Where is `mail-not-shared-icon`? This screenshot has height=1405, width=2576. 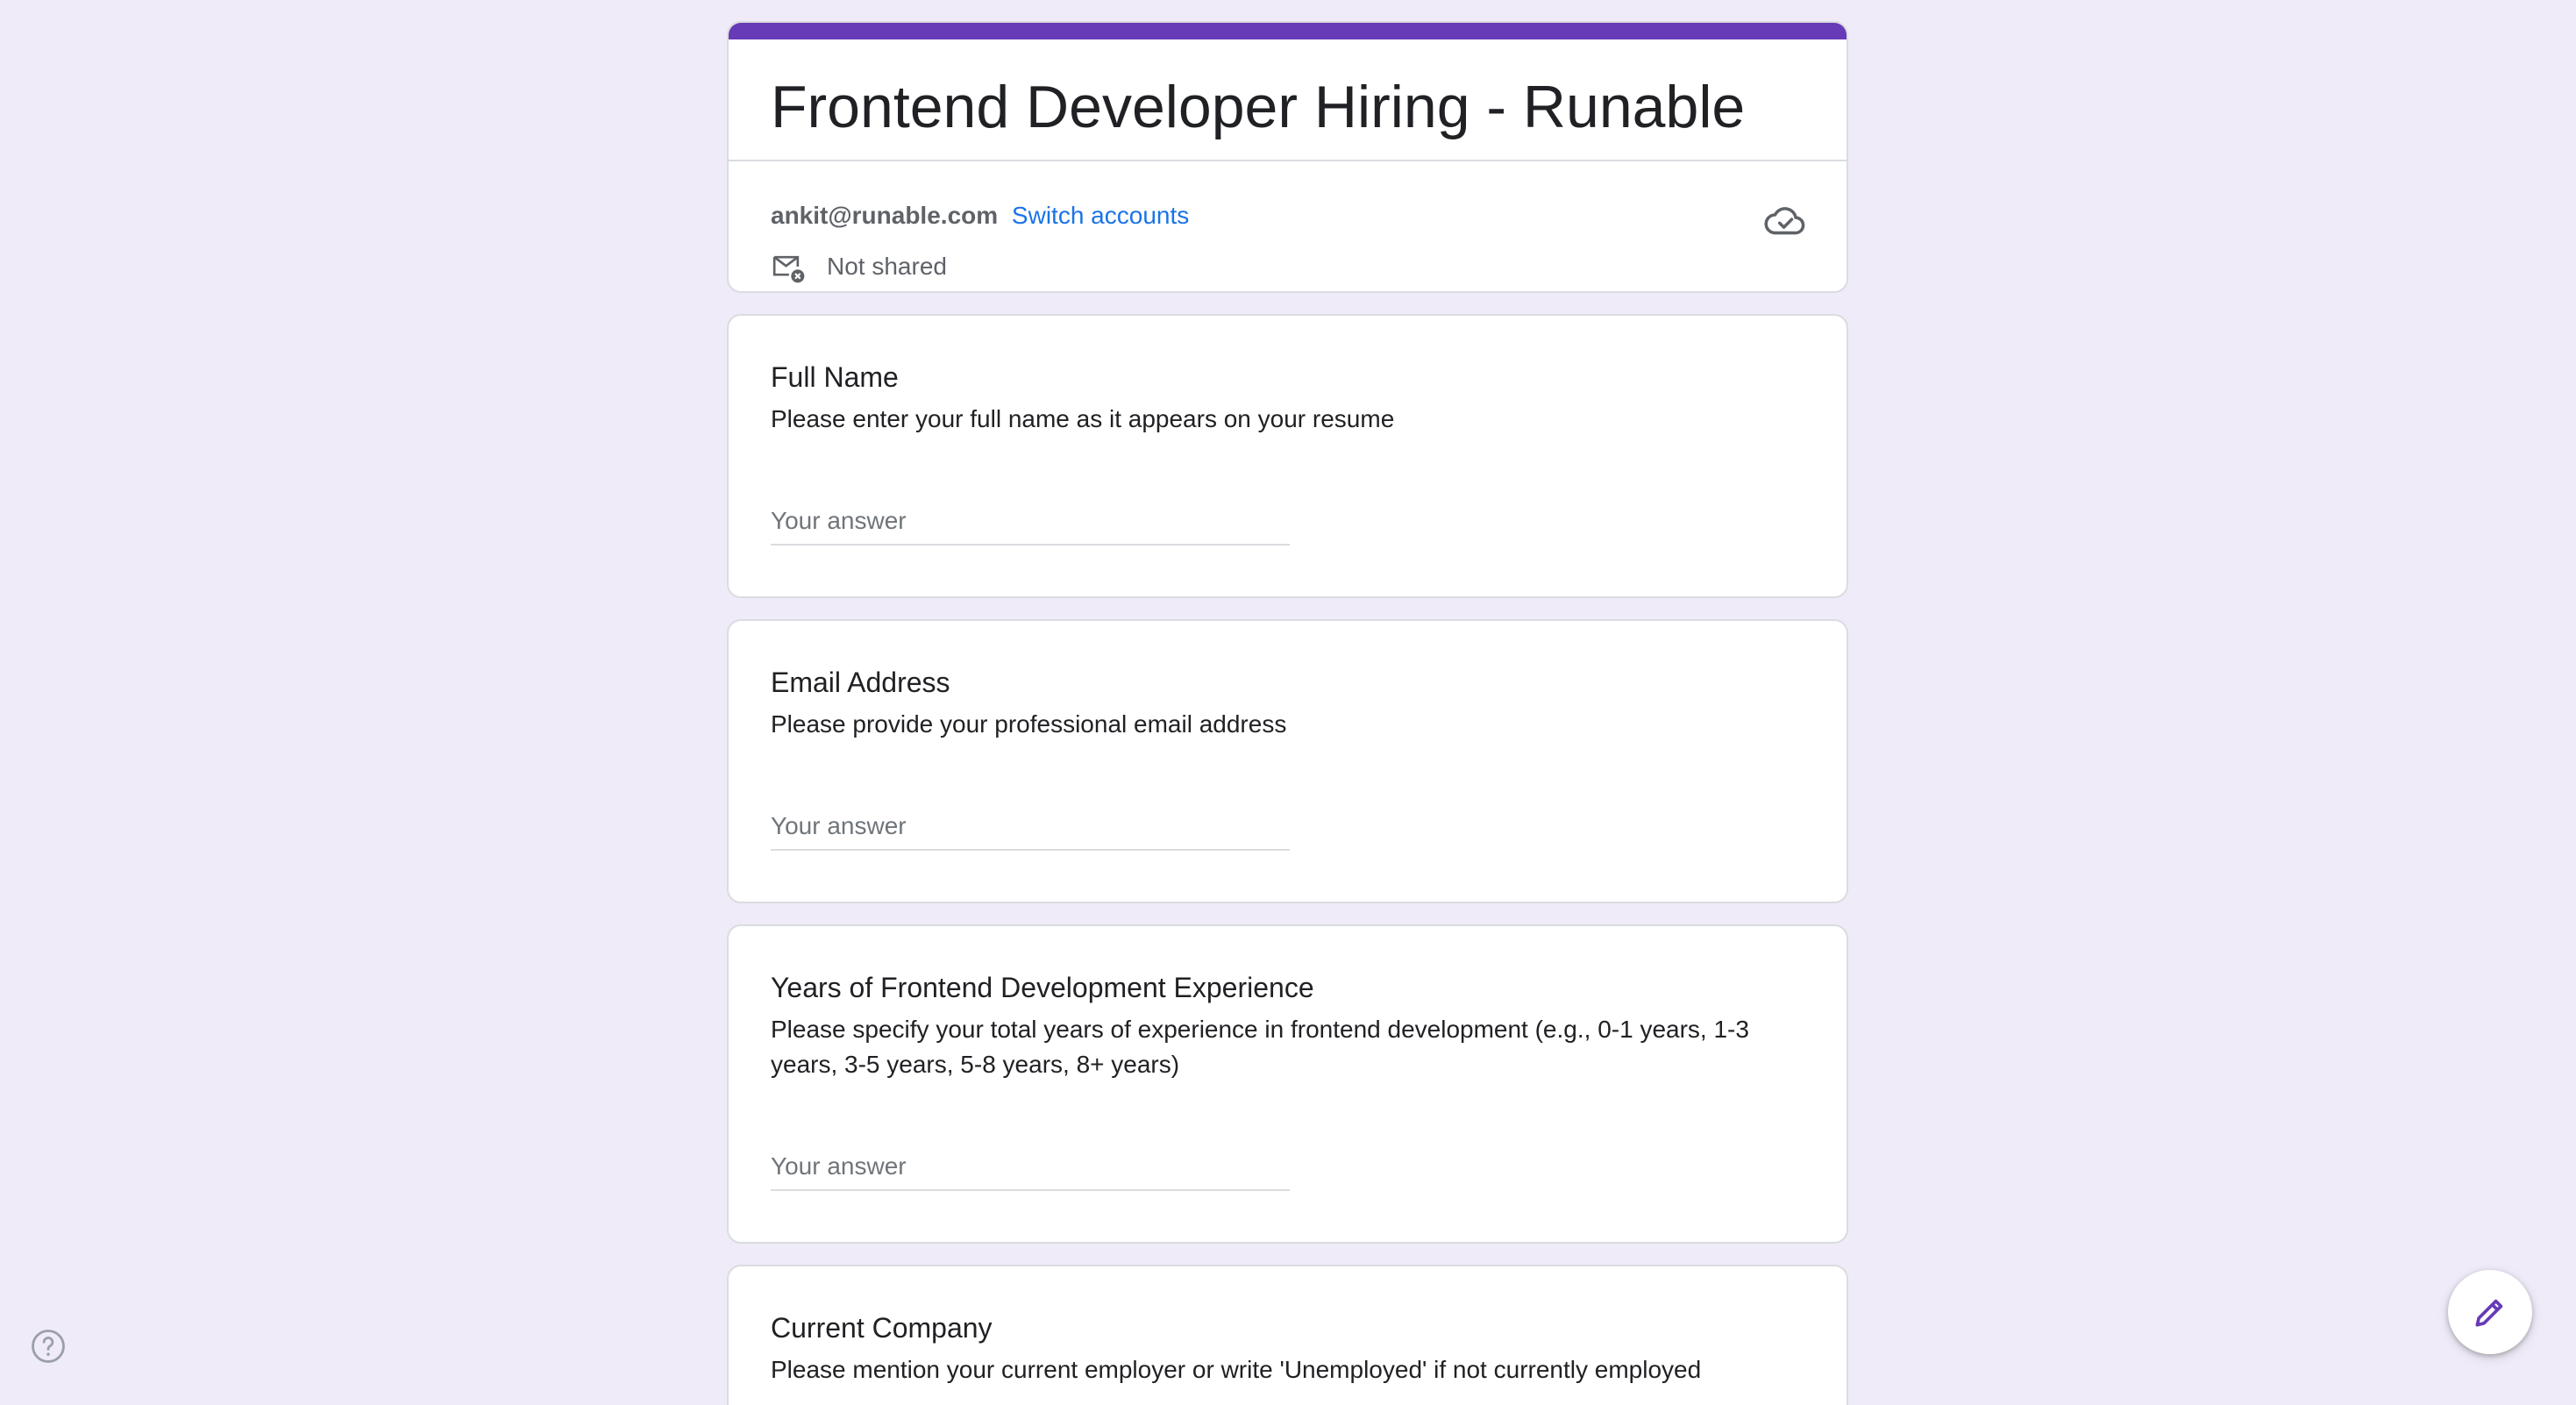
mail-not-shared-icon is located at coordinates (788, 269).